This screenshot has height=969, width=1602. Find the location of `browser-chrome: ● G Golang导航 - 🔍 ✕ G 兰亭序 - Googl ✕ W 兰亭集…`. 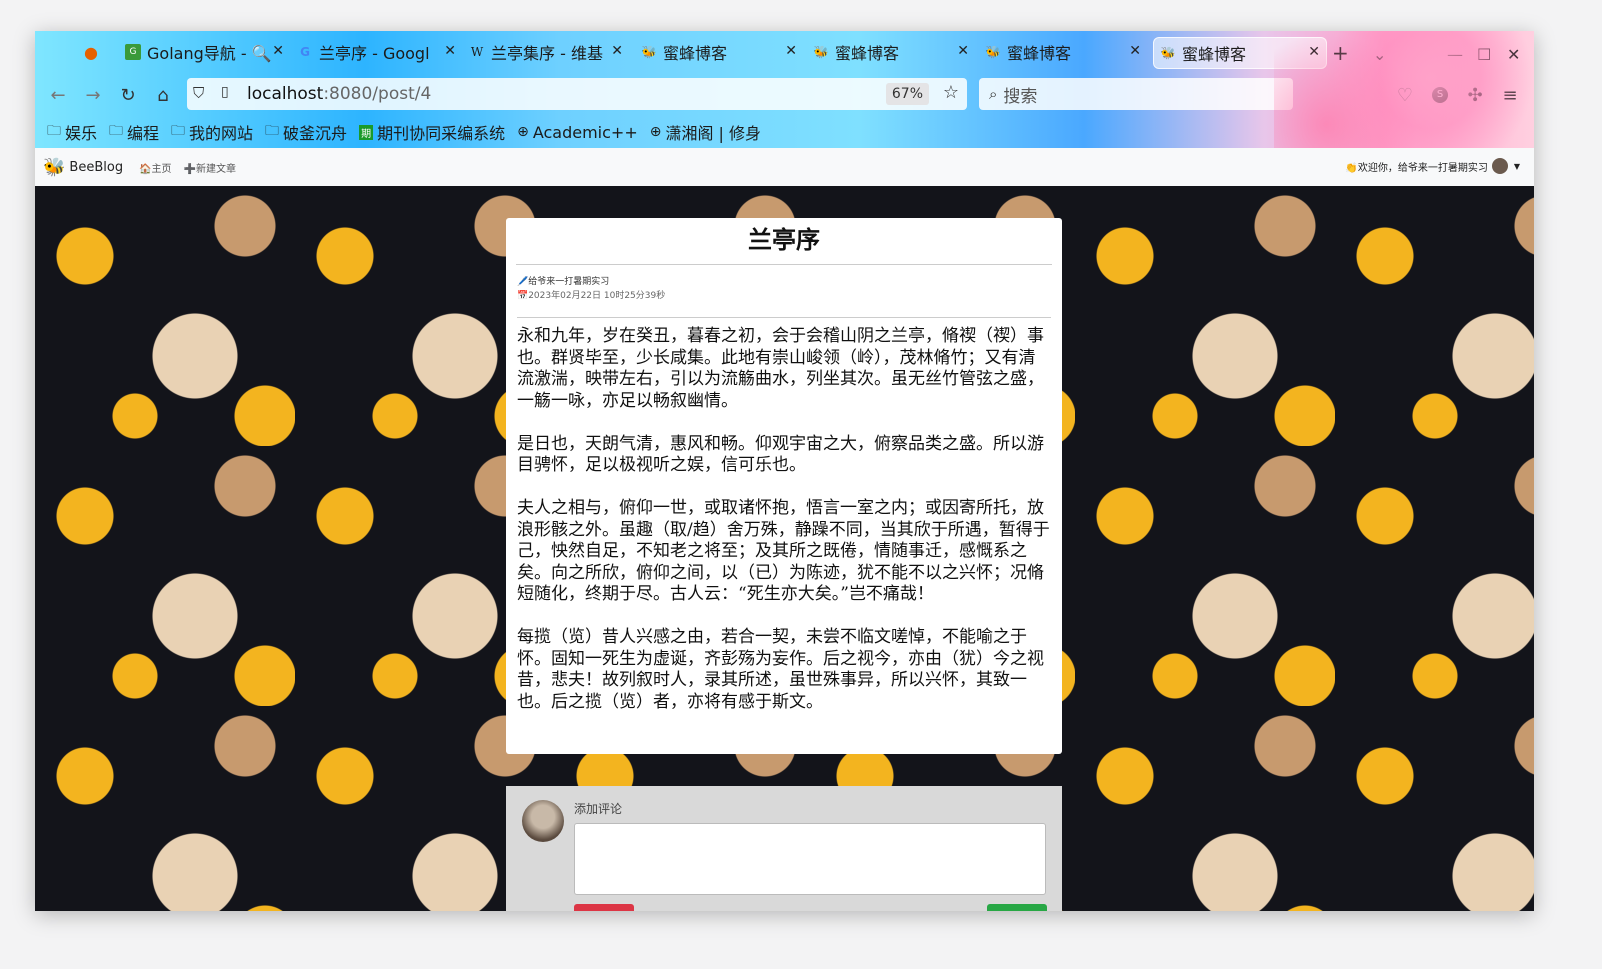

browser-chrome: ● G Golang导航 - 🔍 ✕ G 兰亭序 - Googl ✕ W 兰亭集… is located at coordinates (784, 89).